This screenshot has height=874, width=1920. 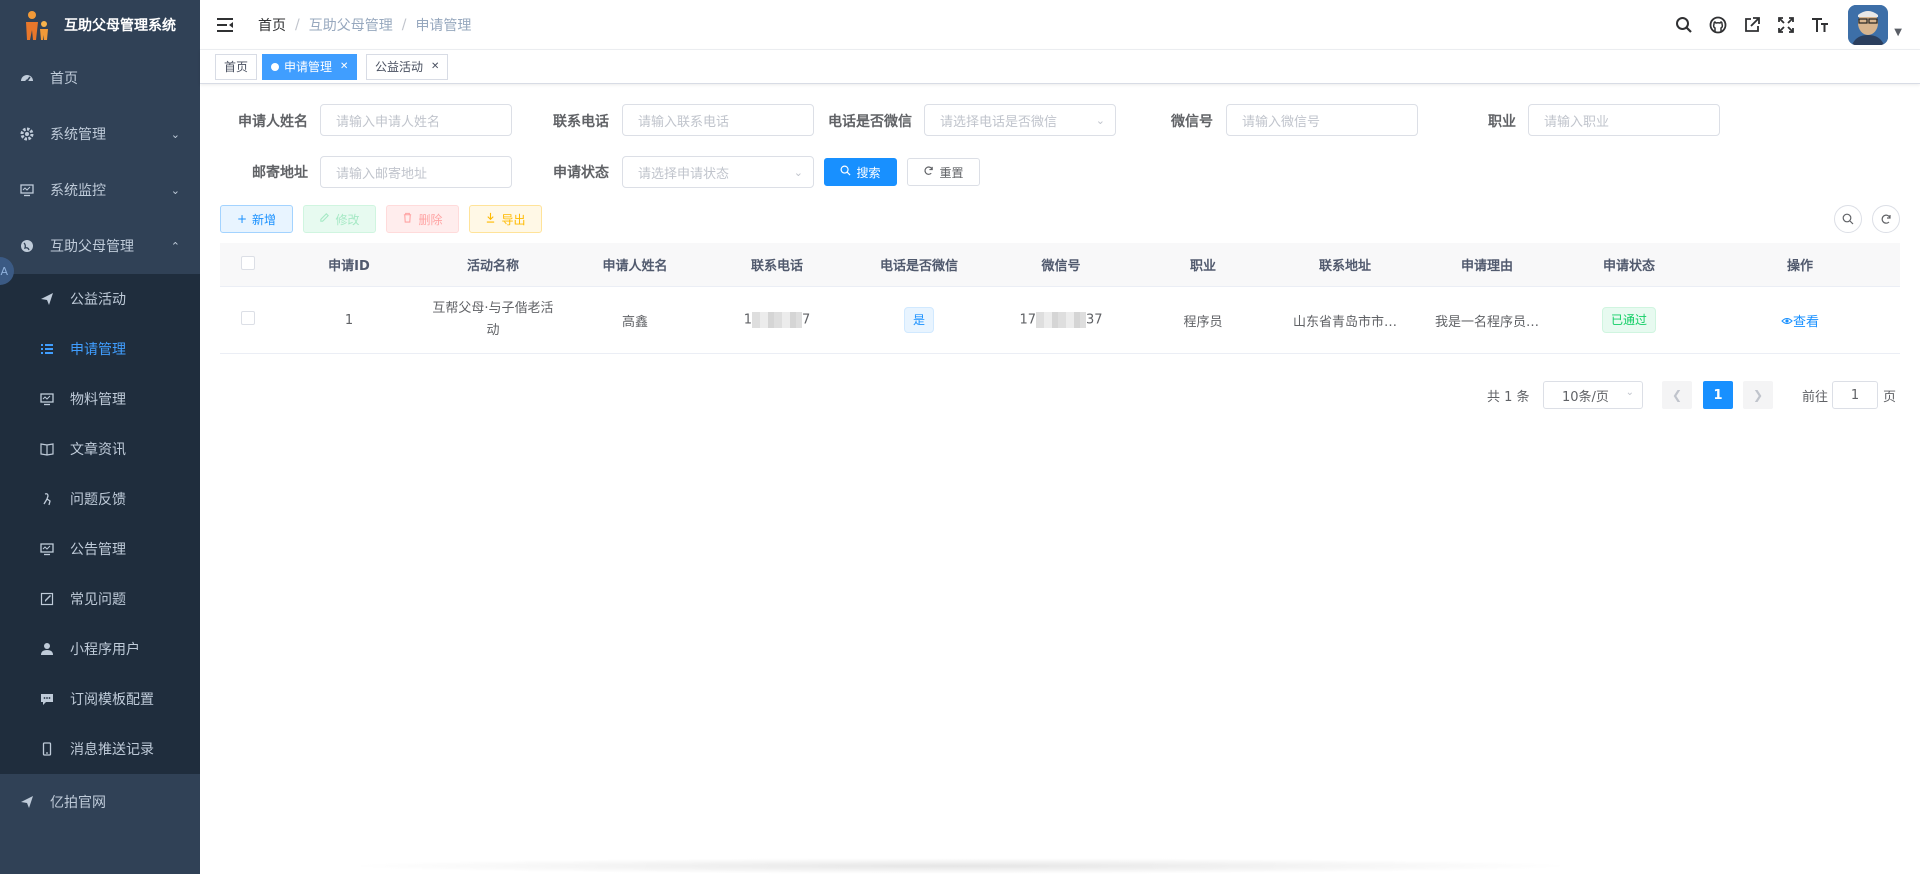 I want to click on applicant-name-input: 请输入申请人姓名, so click(x=416, y=120).